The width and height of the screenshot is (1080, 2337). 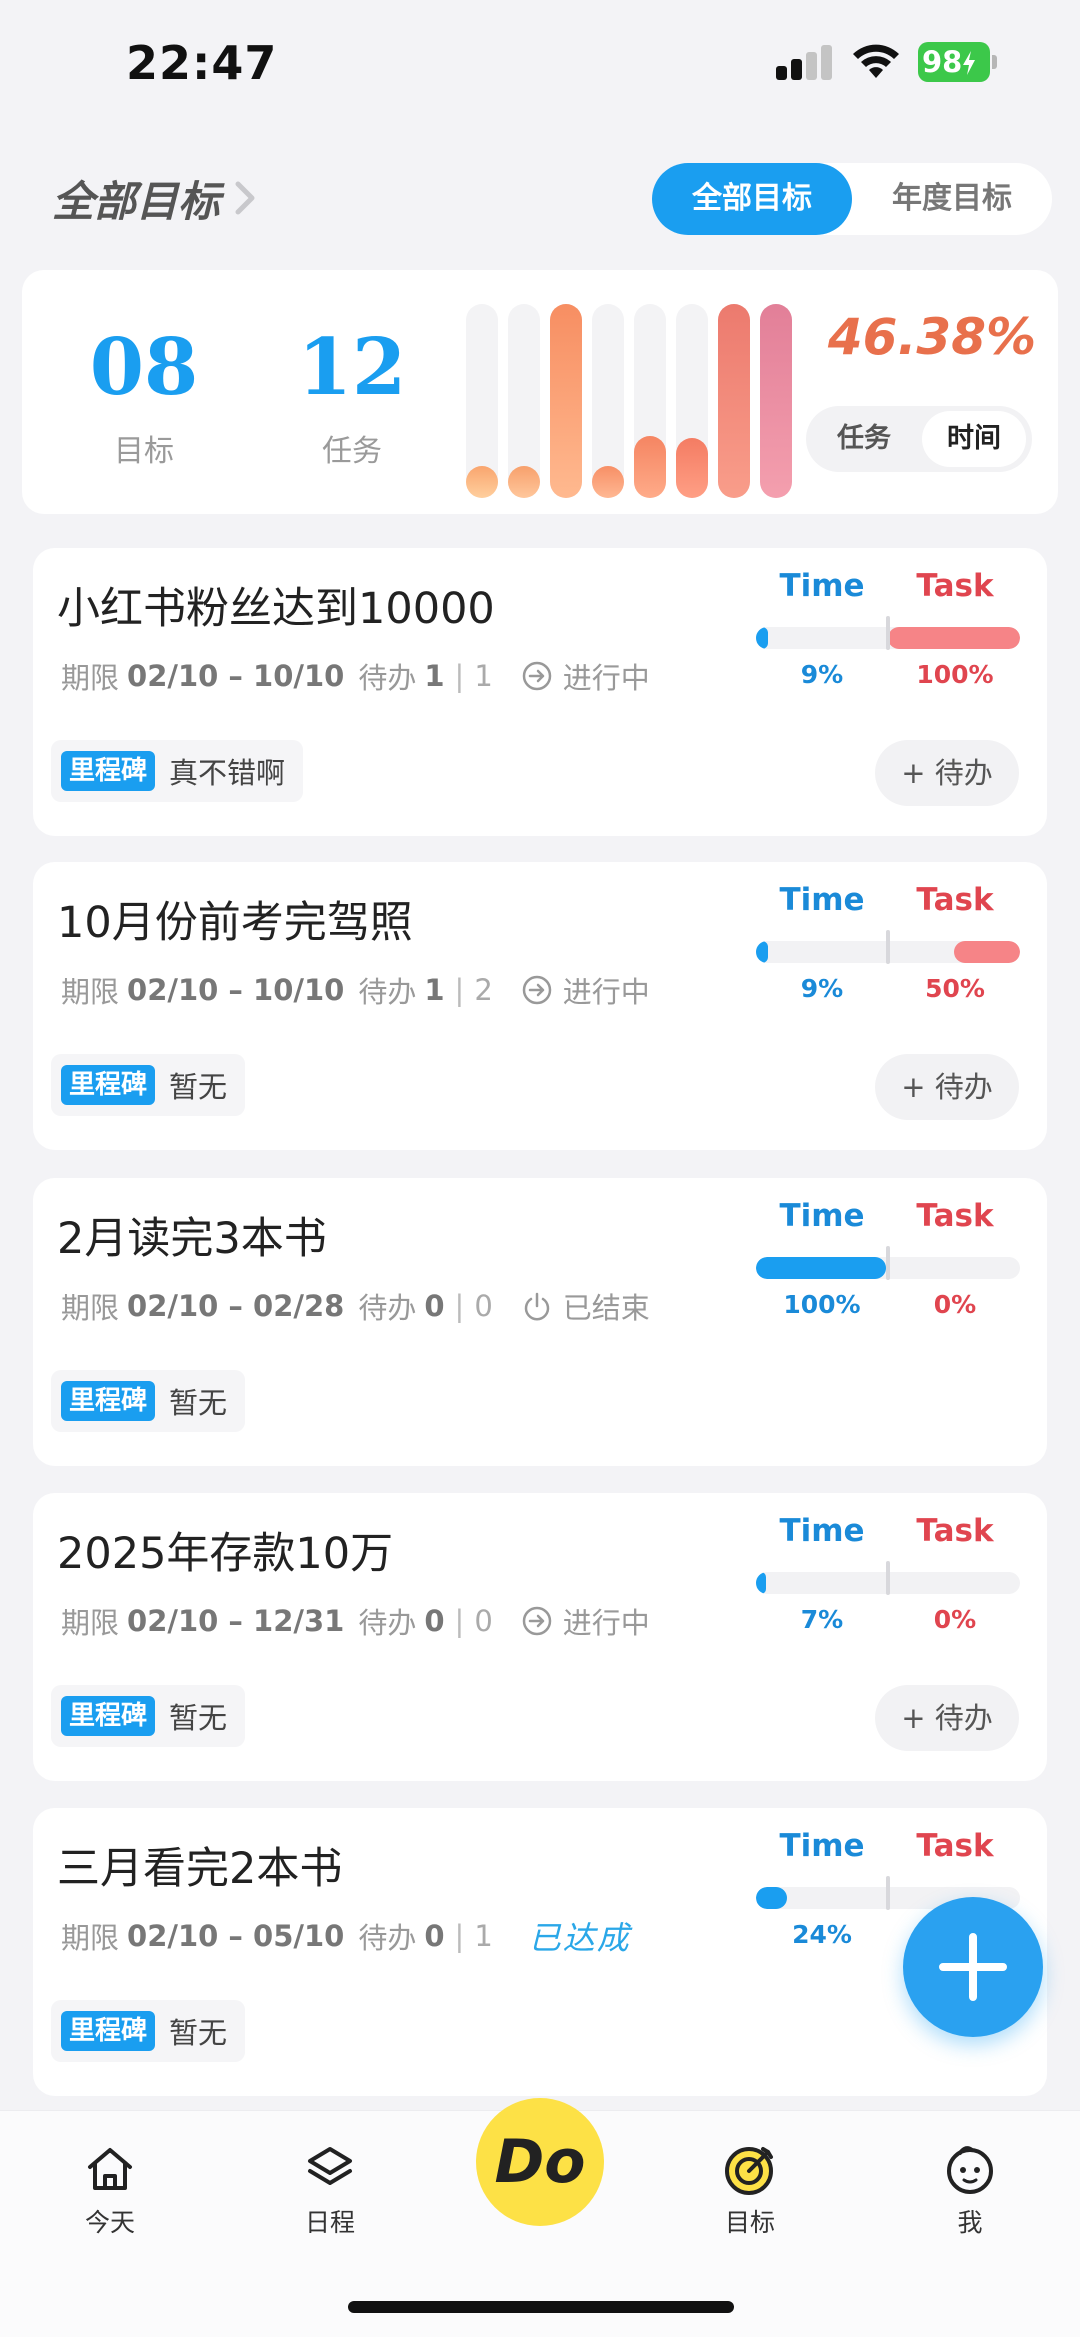 I want to click on power-icon, so click(x=537, y=1306).